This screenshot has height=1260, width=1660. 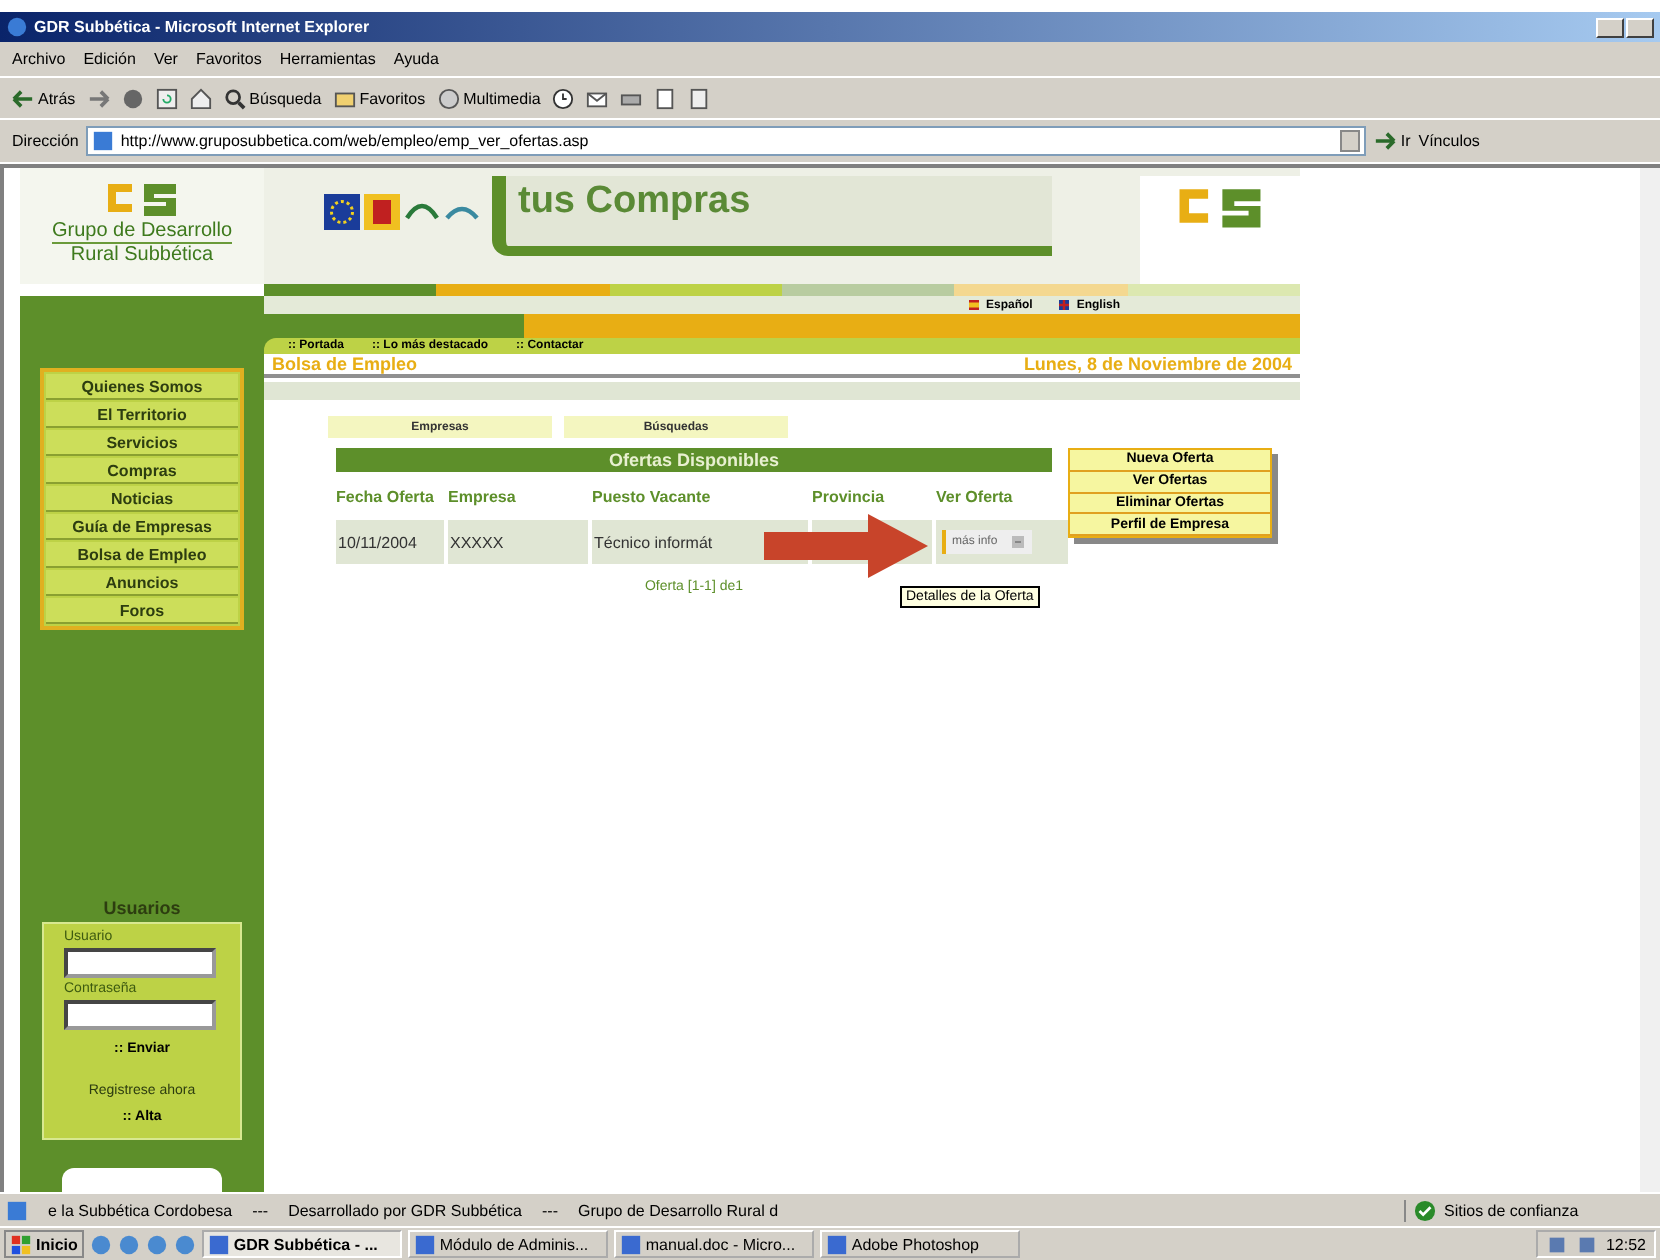 I want to click on document-icon, so click(x=665, y=98).